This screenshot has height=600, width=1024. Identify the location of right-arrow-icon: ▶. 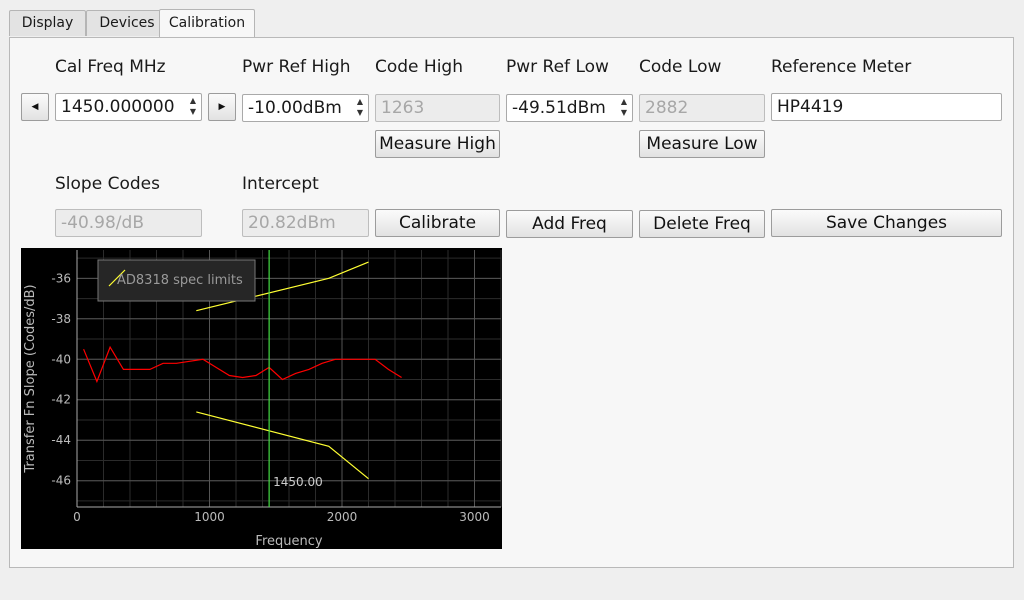
(222, 107).